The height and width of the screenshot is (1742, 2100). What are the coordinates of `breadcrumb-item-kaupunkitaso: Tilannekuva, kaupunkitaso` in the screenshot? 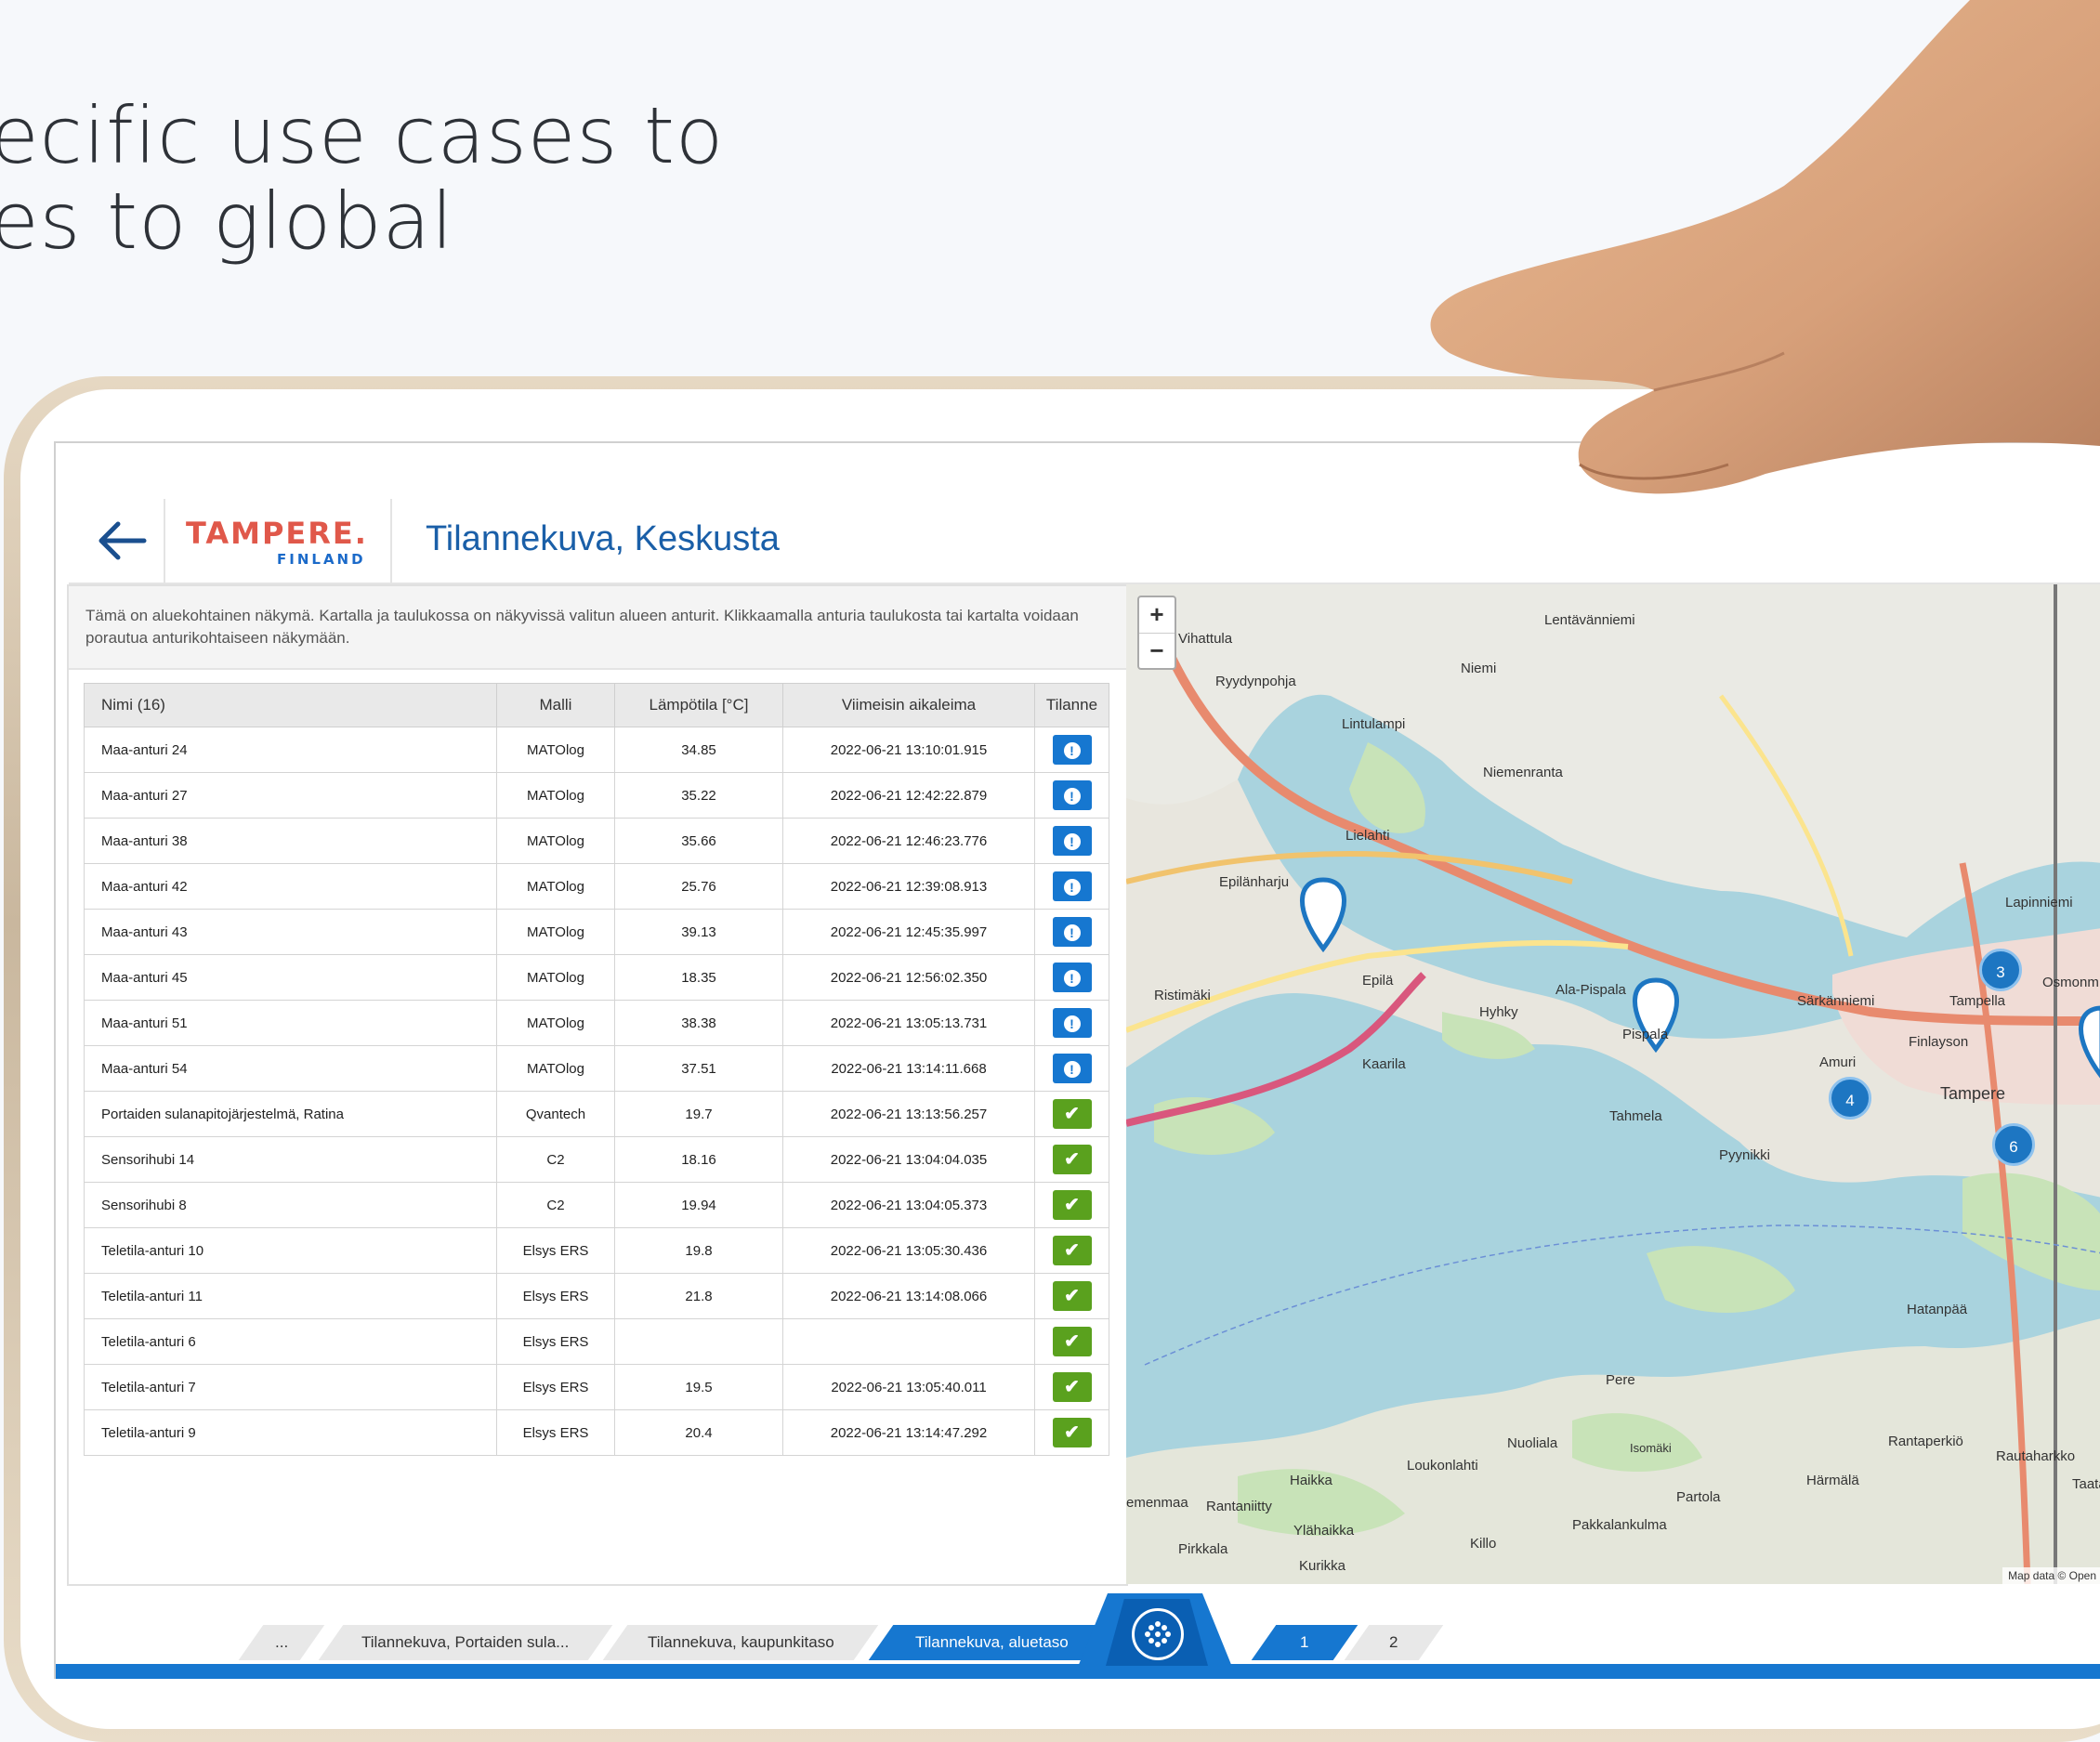 It's located at (740, 1642).